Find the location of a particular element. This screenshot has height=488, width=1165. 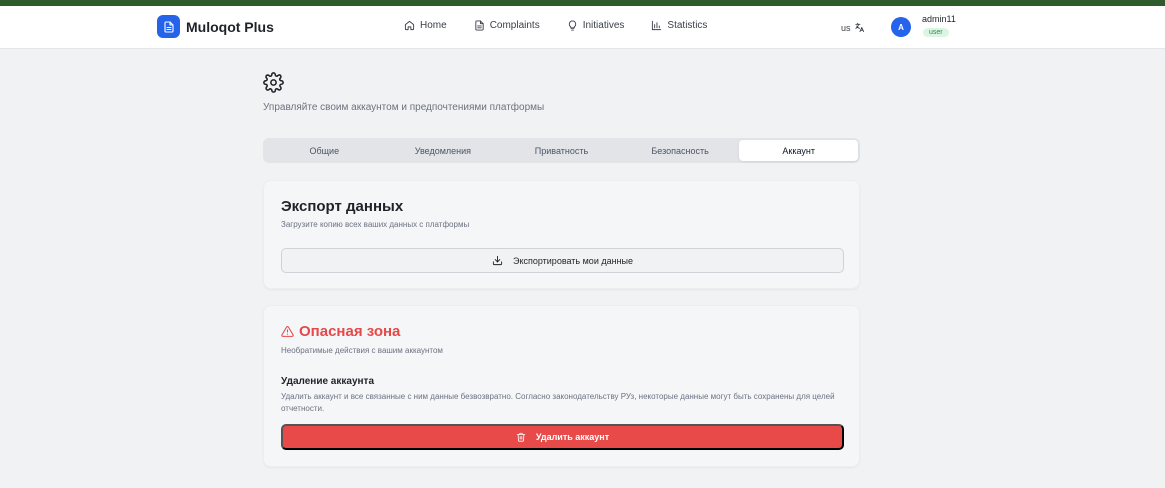

trash-icon is located at coordinates (521, 437).